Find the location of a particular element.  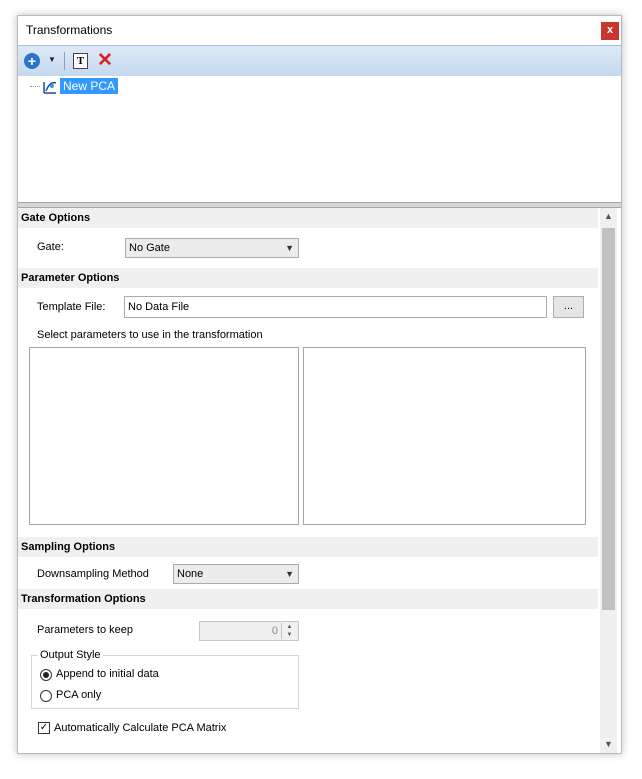

delete-icon: ✕ is located at coordinates (105, 60).